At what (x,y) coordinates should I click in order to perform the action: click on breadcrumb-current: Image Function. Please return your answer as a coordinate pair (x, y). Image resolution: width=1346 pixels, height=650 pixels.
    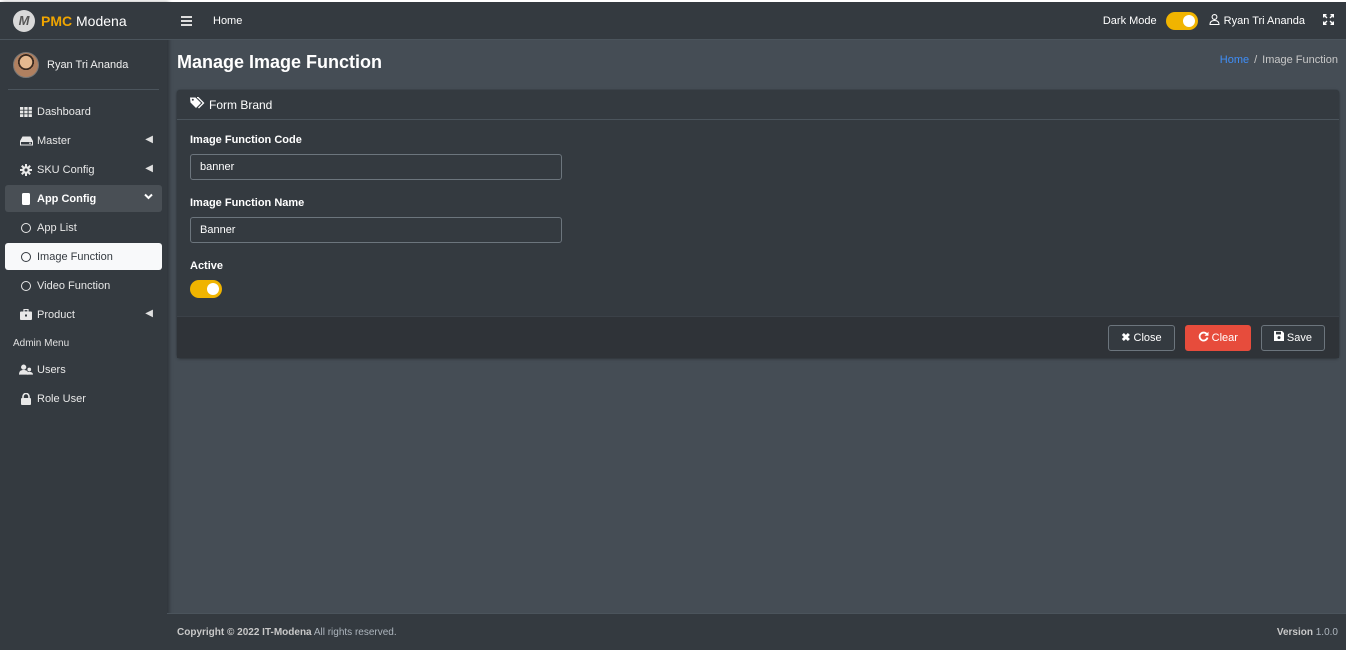
    Looking at the image, I should click on (1300, 60).